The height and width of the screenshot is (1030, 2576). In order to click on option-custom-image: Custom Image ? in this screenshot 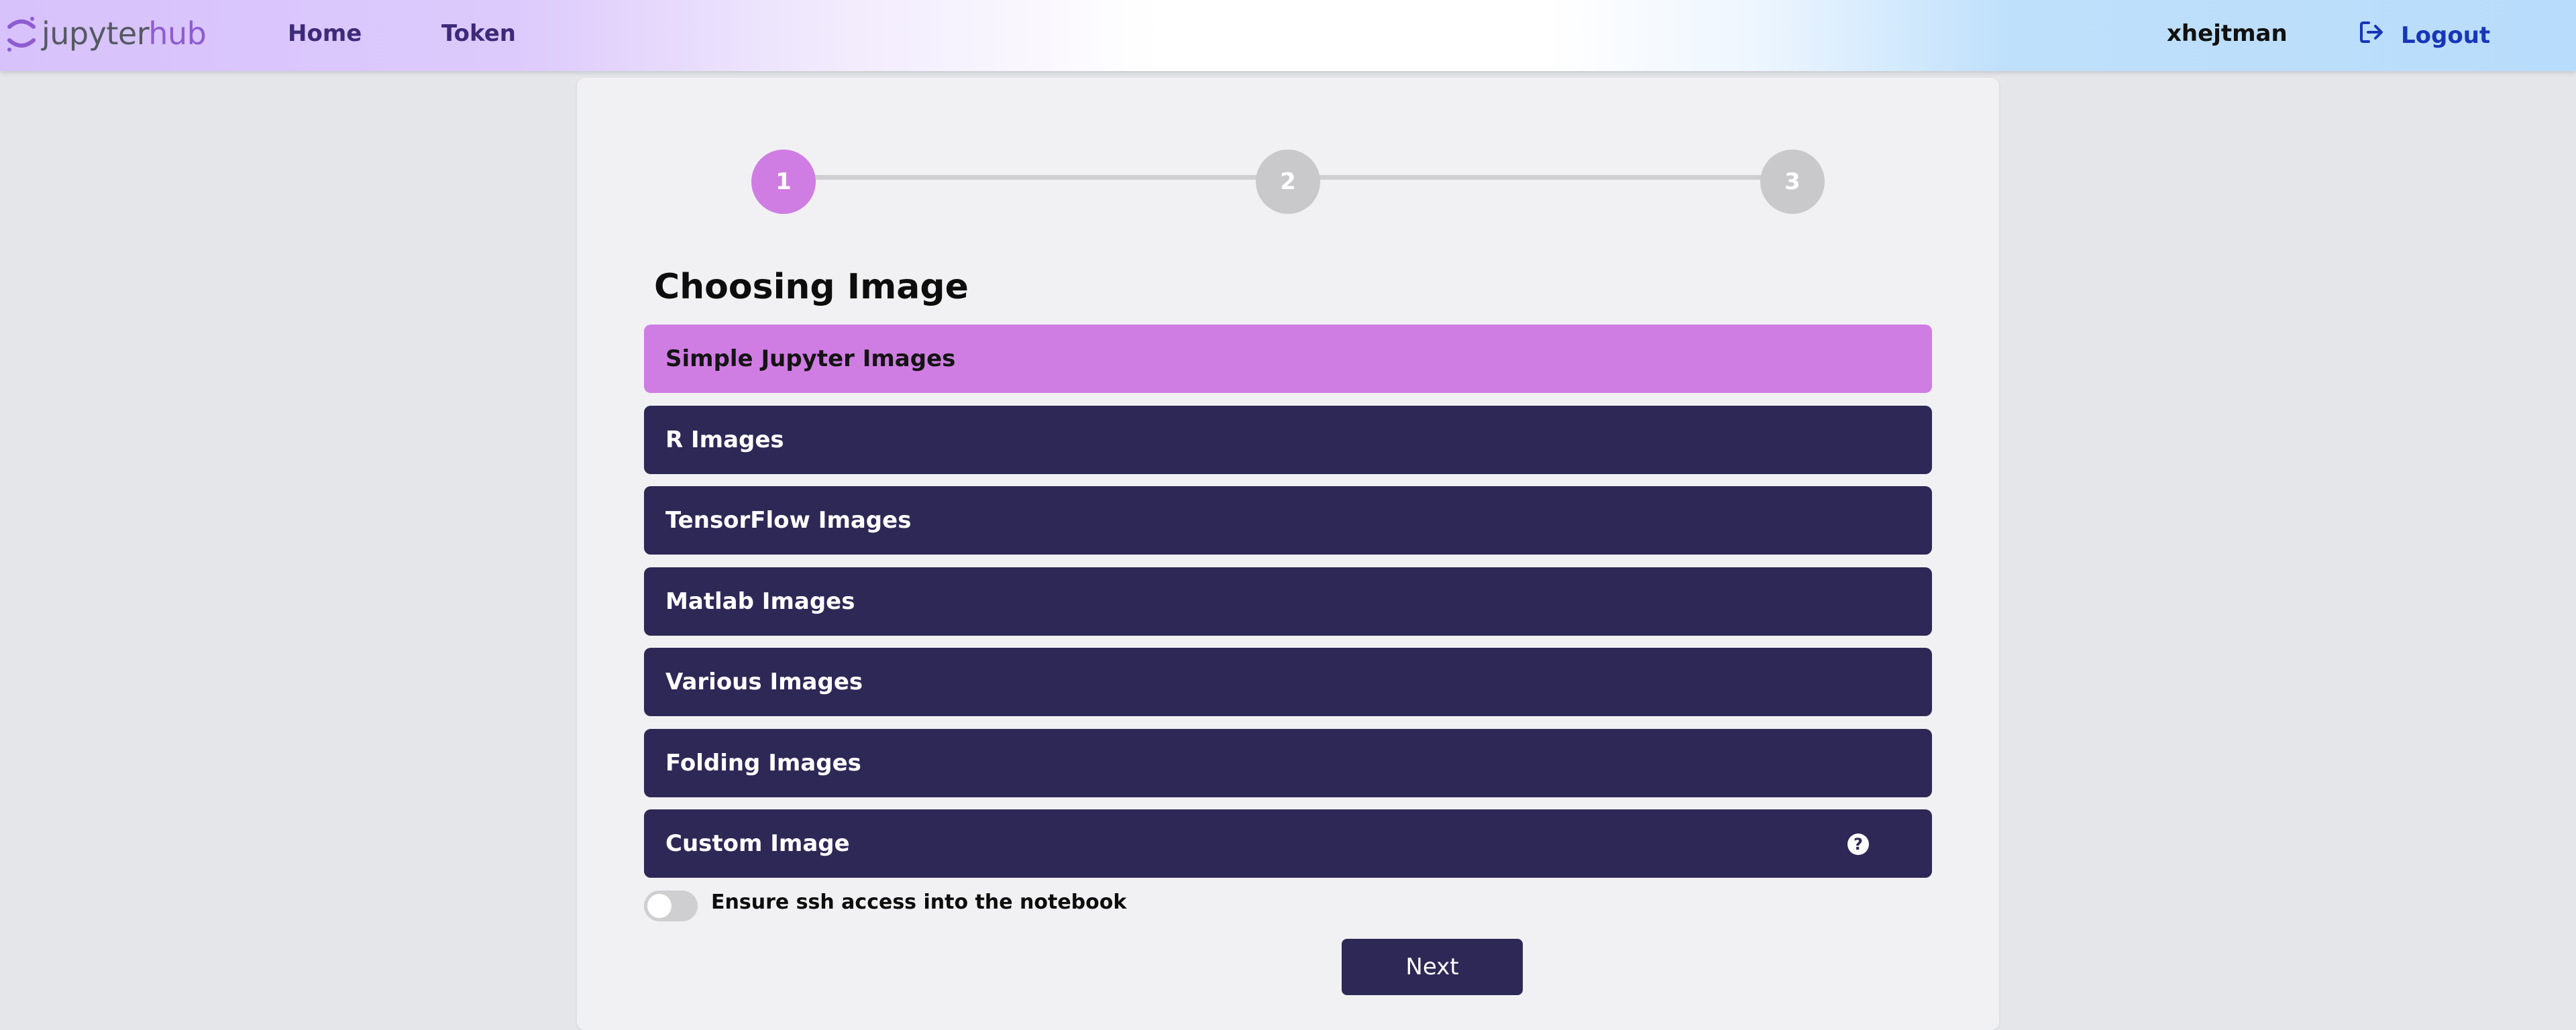, I will do `click(1288, 843)`.